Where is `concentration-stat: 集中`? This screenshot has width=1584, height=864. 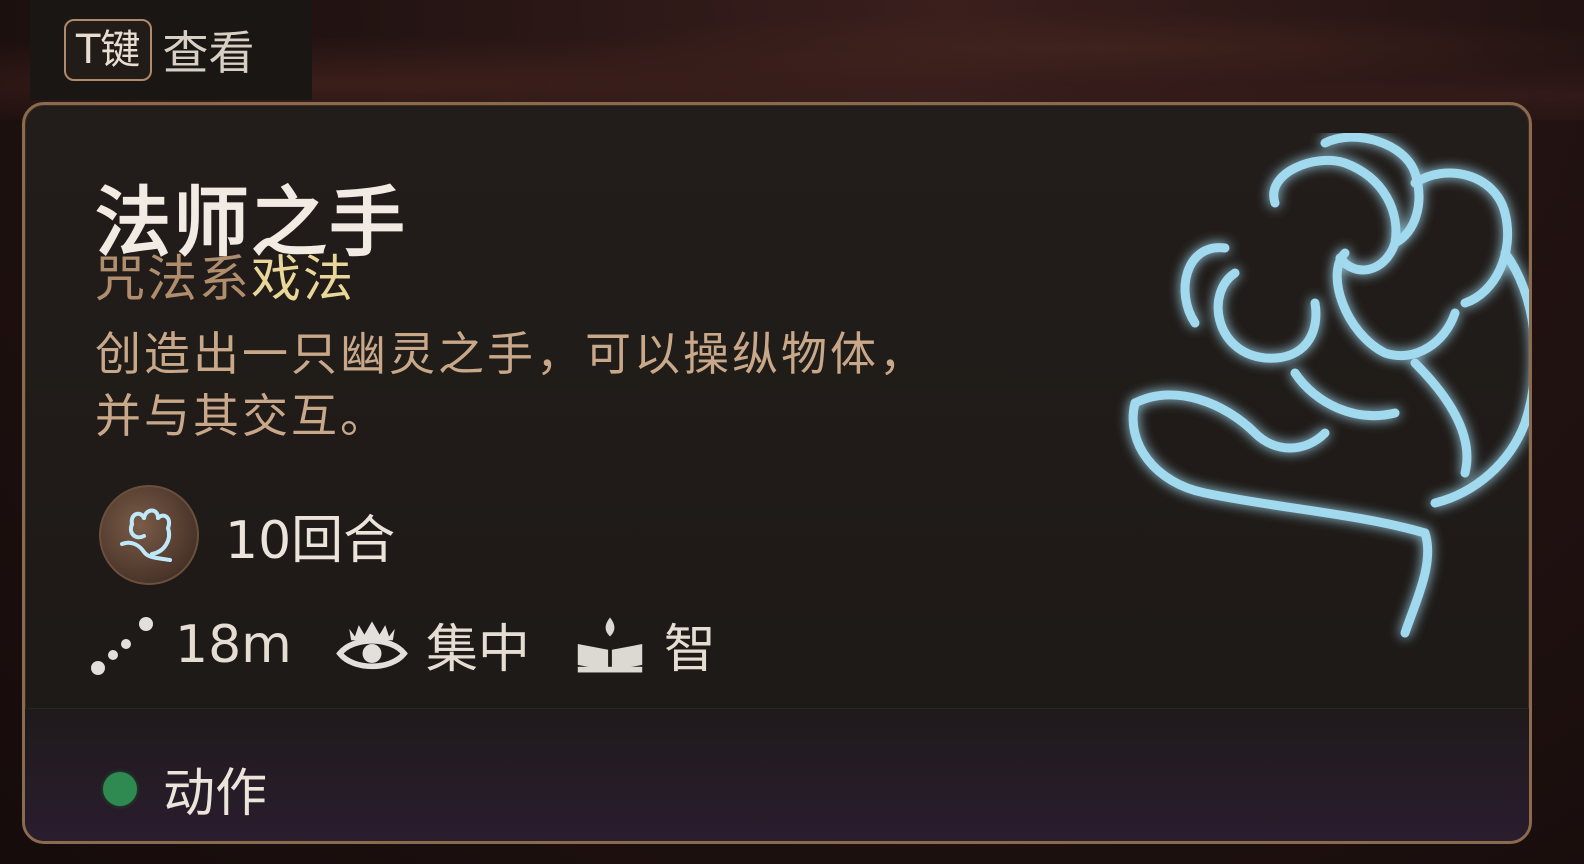
concentration-stat: 集中 is located at coordinates (433, 644).